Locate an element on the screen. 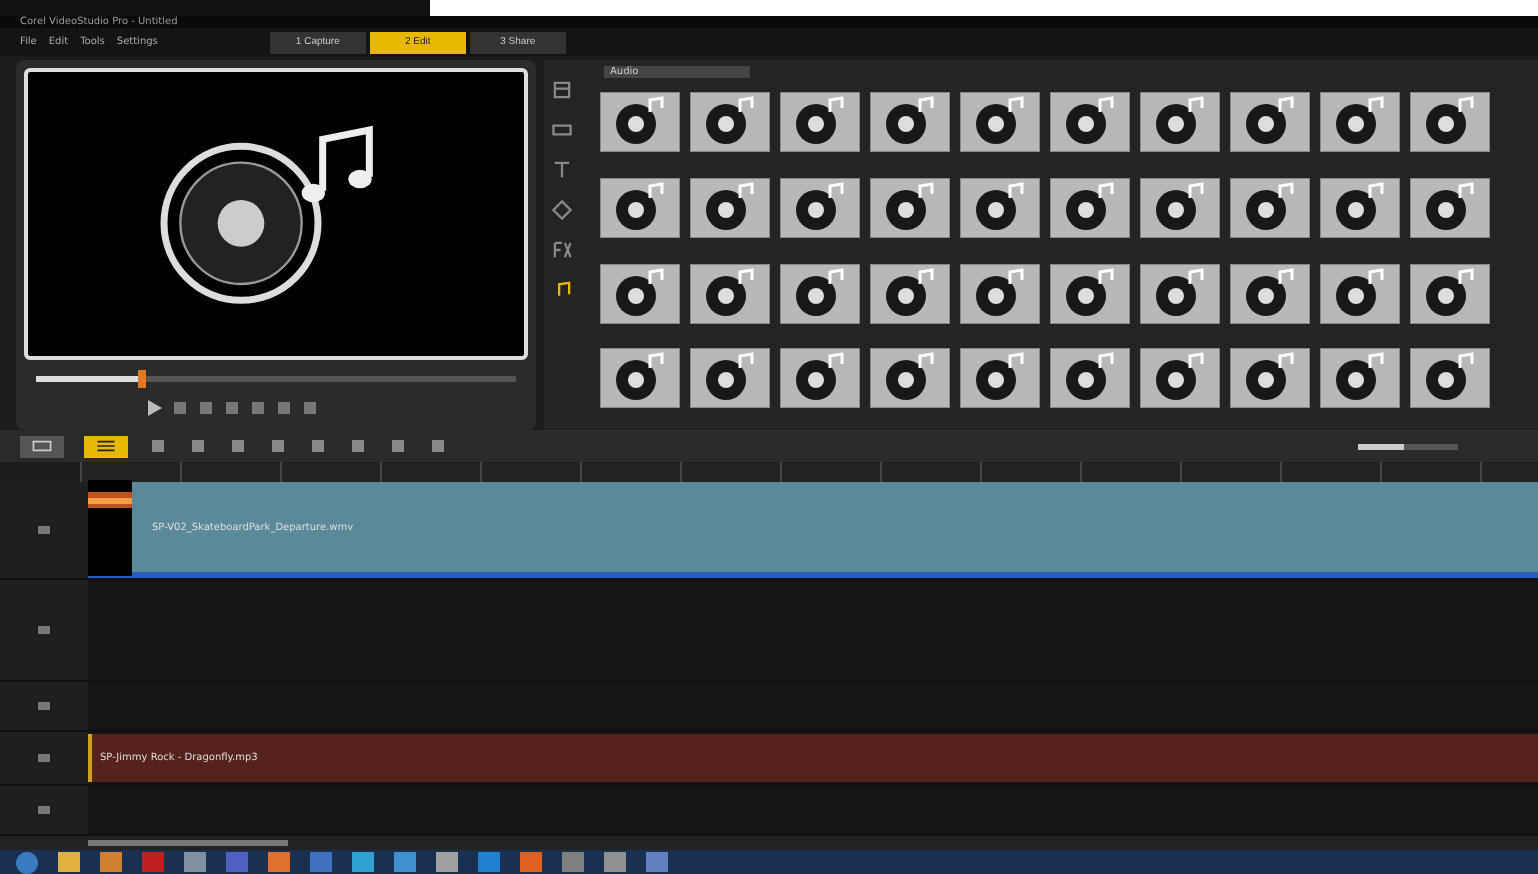  title-icon is located at coordinates (562, 170).